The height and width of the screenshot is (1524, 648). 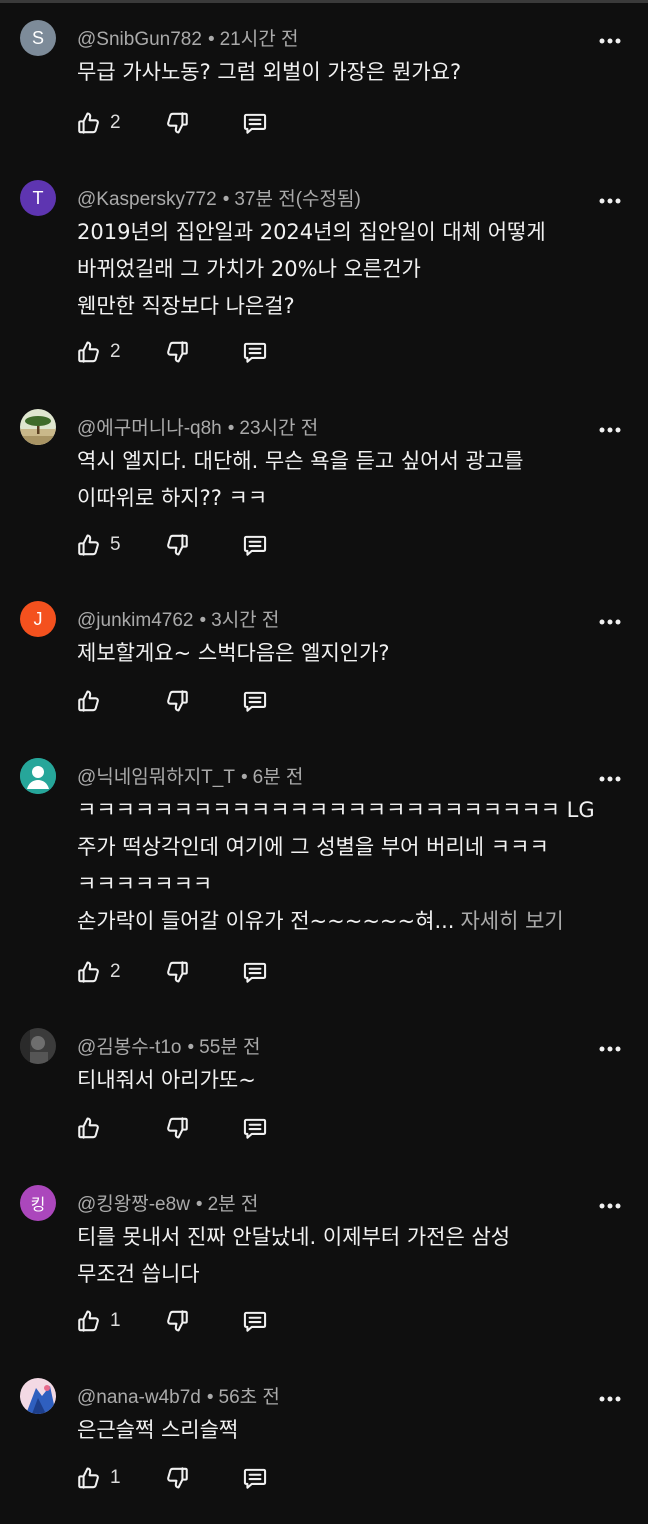 I want to click on comment-meta: @Kaspersky772 • 37분 전(수정됨), so click(x=219, y=197).